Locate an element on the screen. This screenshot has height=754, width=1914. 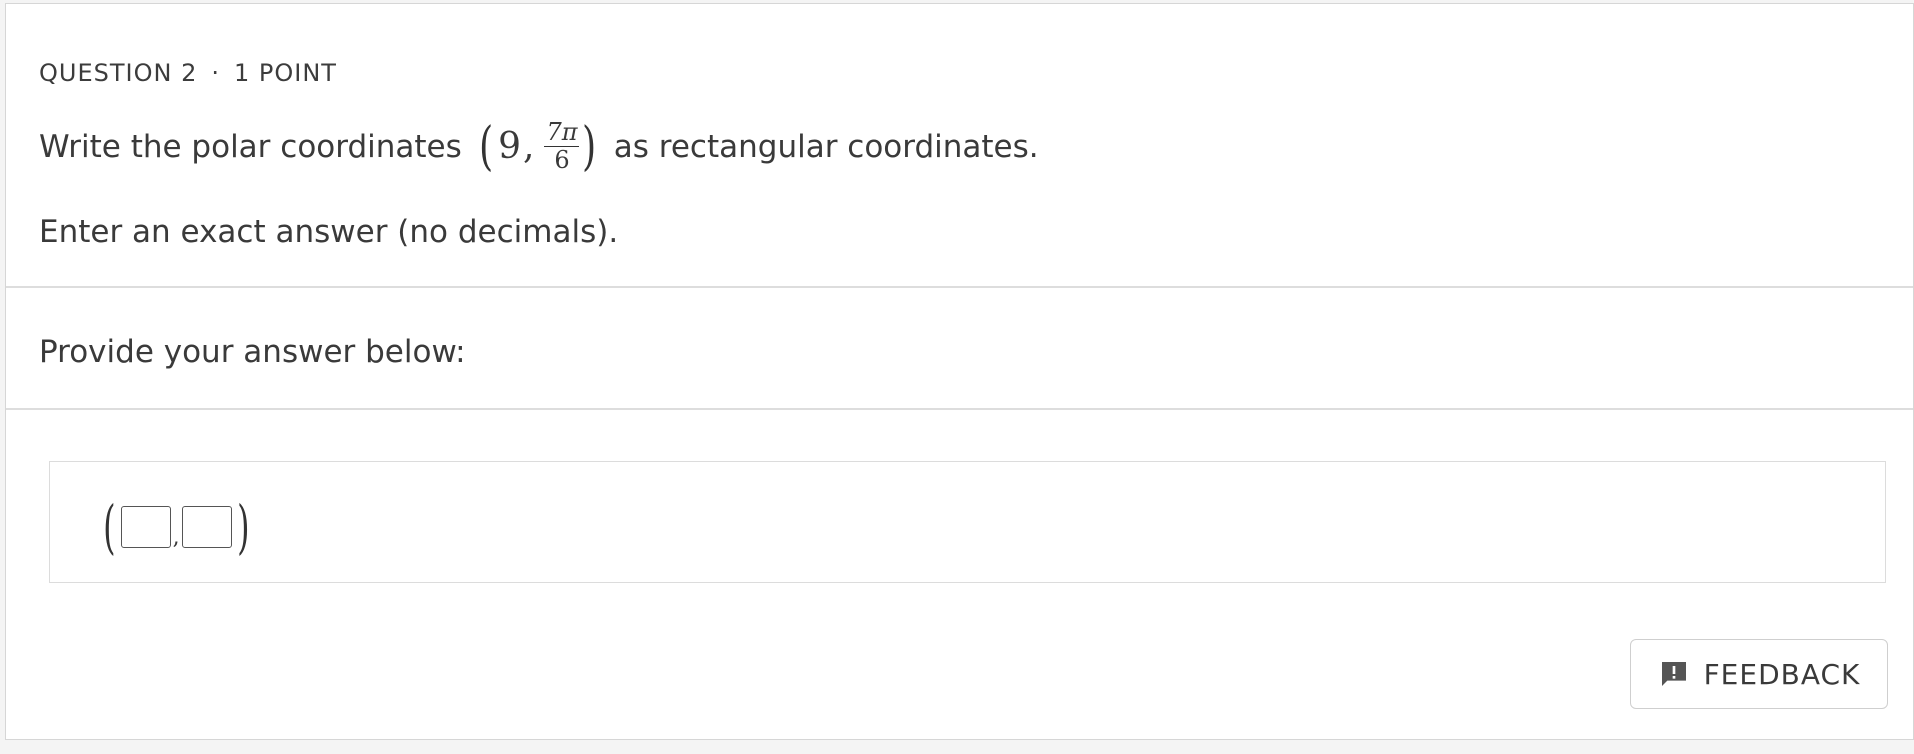
angle-denominator: 6 is located at coordinates (562, 160).